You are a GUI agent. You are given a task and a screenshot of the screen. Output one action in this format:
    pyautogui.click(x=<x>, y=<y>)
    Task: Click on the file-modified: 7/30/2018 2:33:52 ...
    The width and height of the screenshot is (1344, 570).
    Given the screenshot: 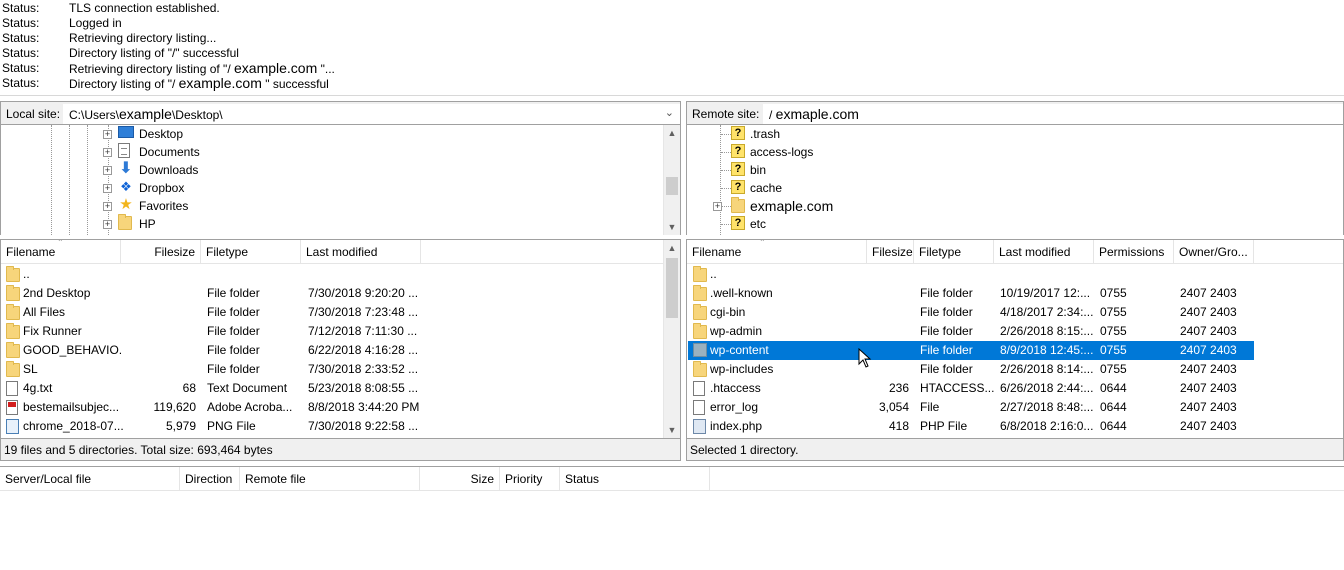 What is the action you would take?
    pyautogui.click(x=363, y=369)
    